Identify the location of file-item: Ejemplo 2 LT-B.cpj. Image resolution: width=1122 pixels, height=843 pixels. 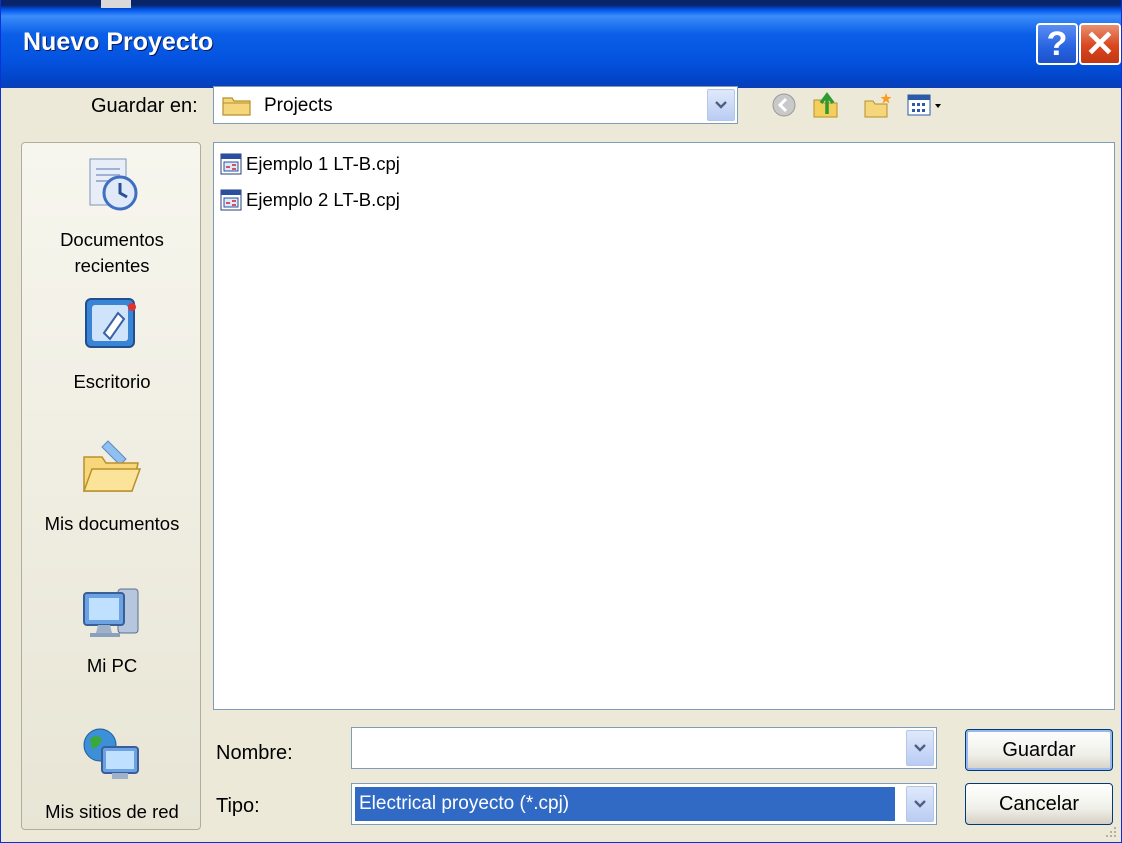
(310, 200).